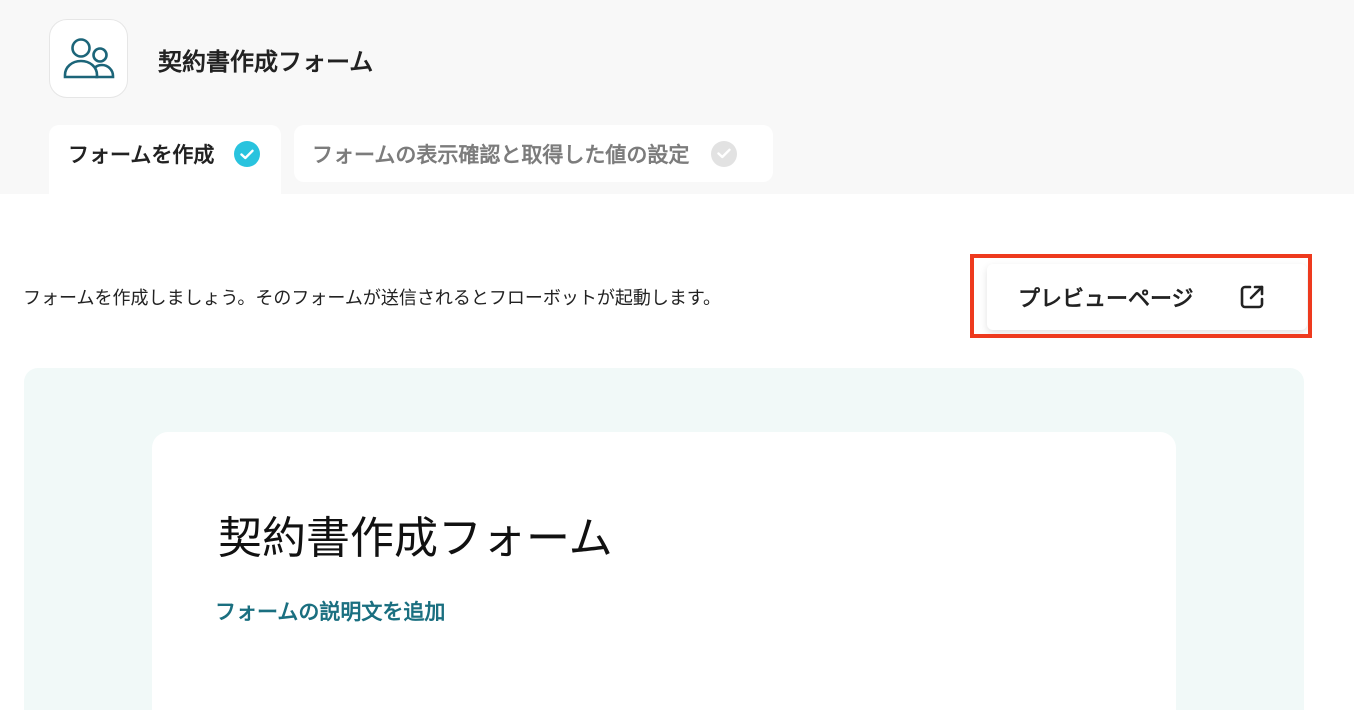  Describe the element at coordinates (415, 534) in the screenshot. I see `form-title: 契約書作成フォーム` at that location.